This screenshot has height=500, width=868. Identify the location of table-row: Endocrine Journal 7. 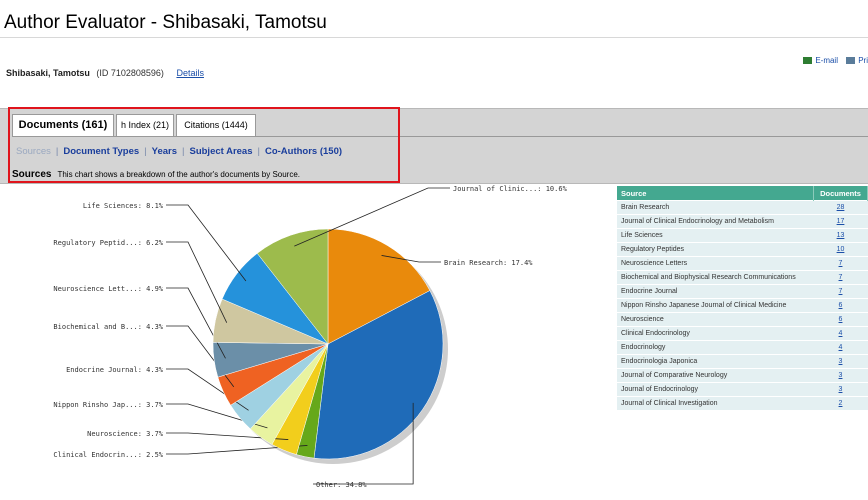
(742, 291).